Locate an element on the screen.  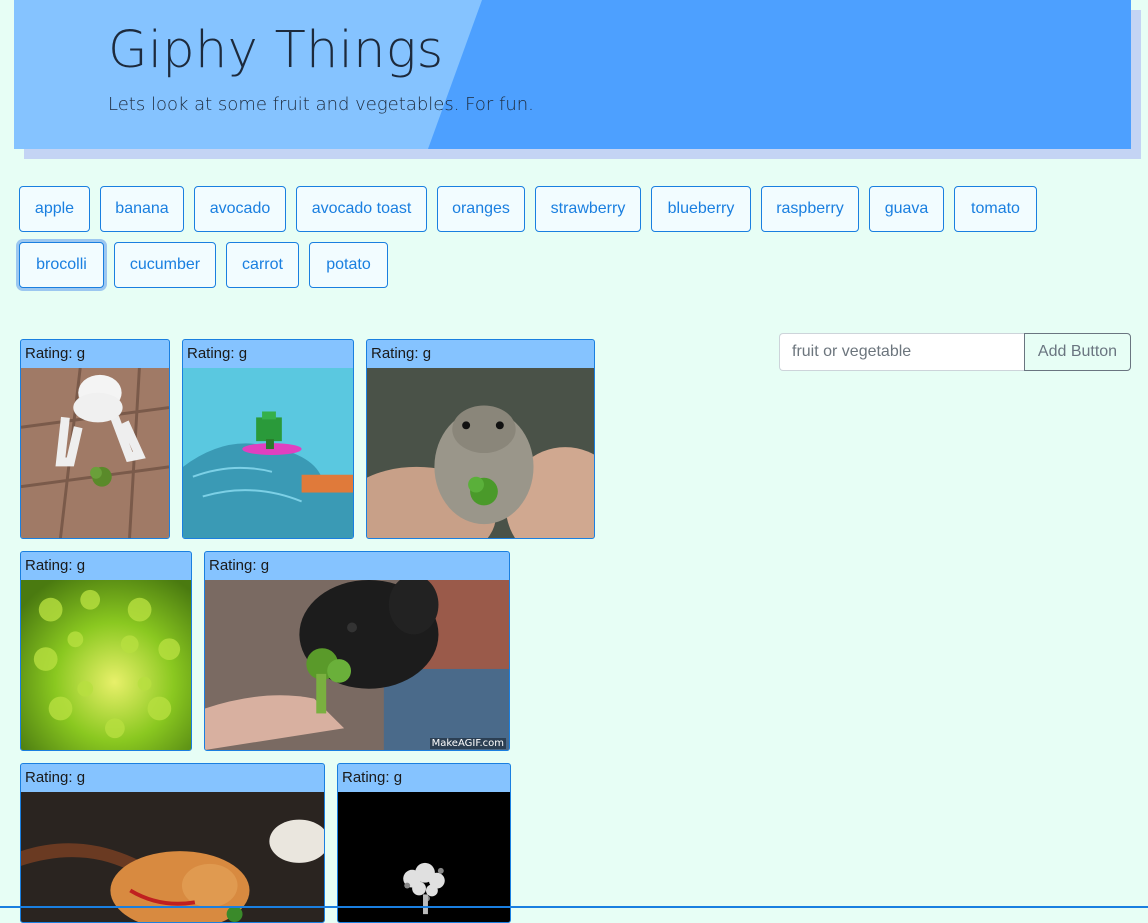
cat-eating-broccoli-icon is located at coordinates (172, 857).